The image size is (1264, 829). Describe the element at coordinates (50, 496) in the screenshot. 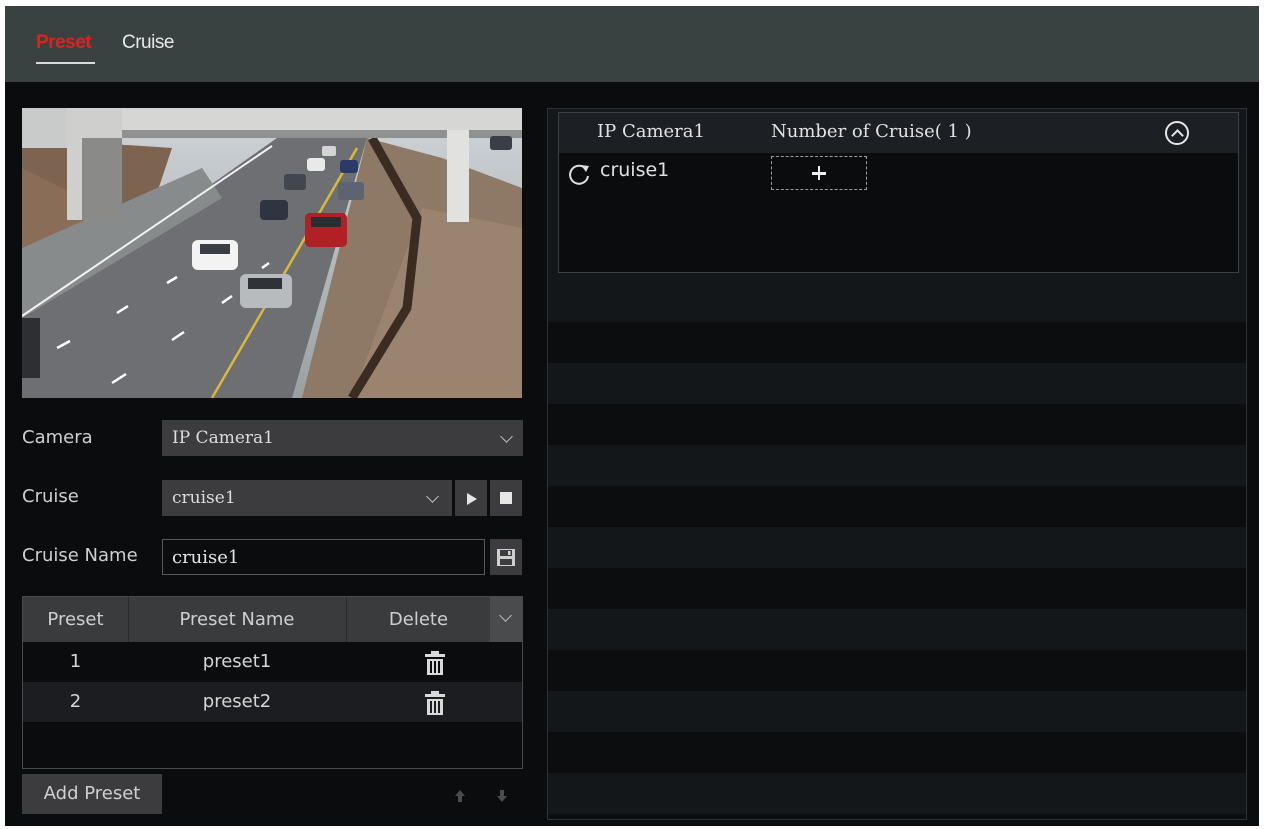

I see `cruise-label: Cruise` at that location.